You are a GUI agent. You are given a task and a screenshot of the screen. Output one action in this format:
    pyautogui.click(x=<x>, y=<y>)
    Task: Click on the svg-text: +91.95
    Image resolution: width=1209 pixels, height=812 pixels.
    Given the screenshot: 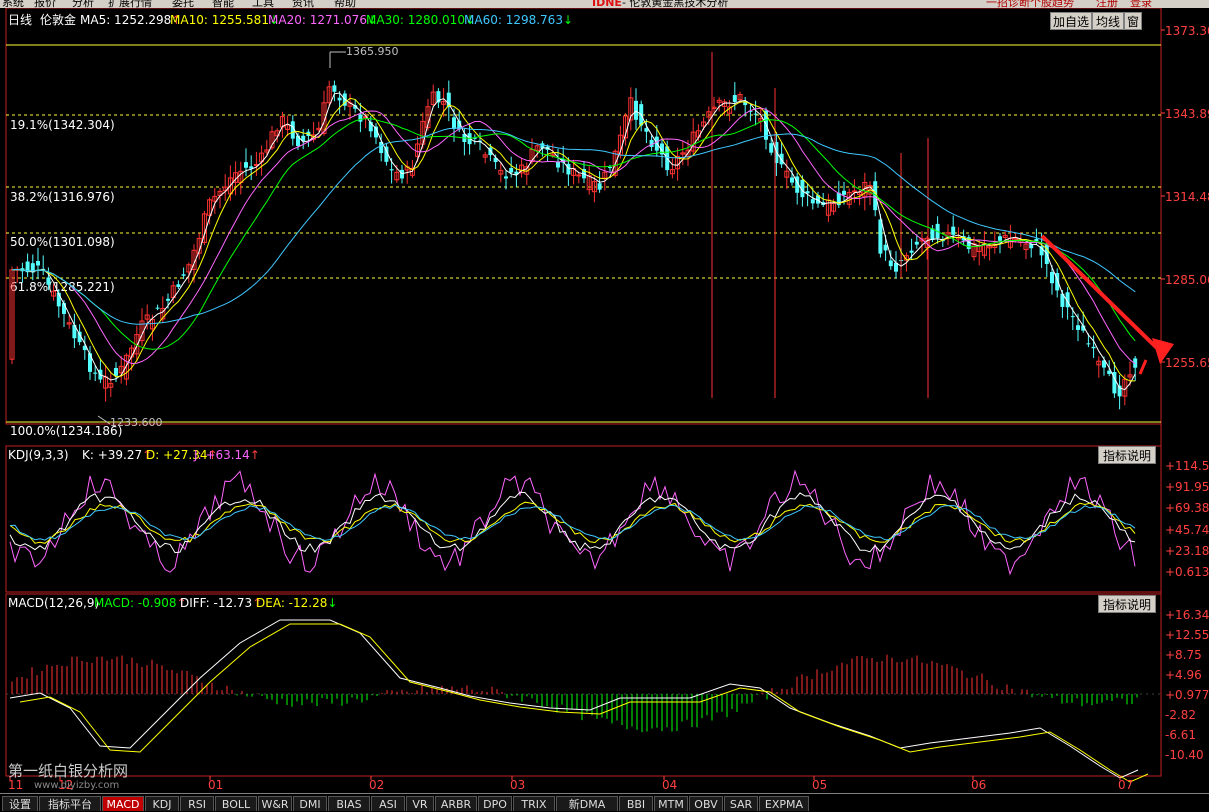 What is the action you would take?
    pyautogui.click(x=1187, y=487)
    